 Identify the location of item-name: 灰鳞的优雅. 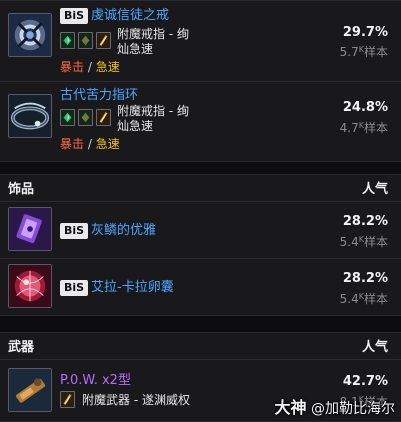
(123, 231).